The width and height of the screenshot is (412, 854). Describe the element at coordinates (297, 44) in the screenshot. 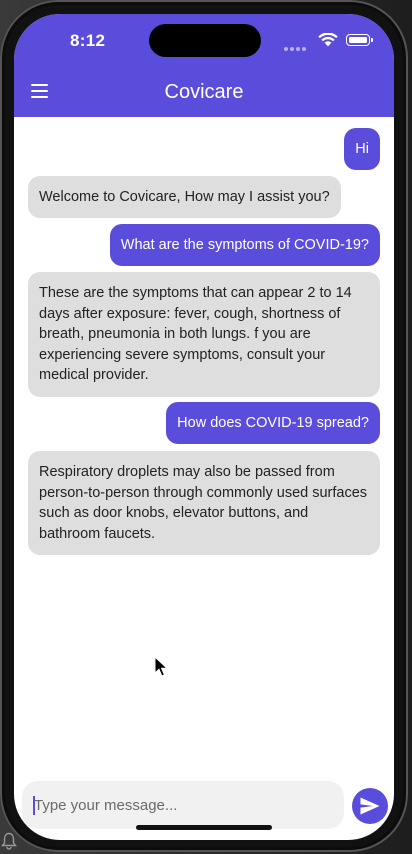

I see `cellular-signal-icon` at that location.